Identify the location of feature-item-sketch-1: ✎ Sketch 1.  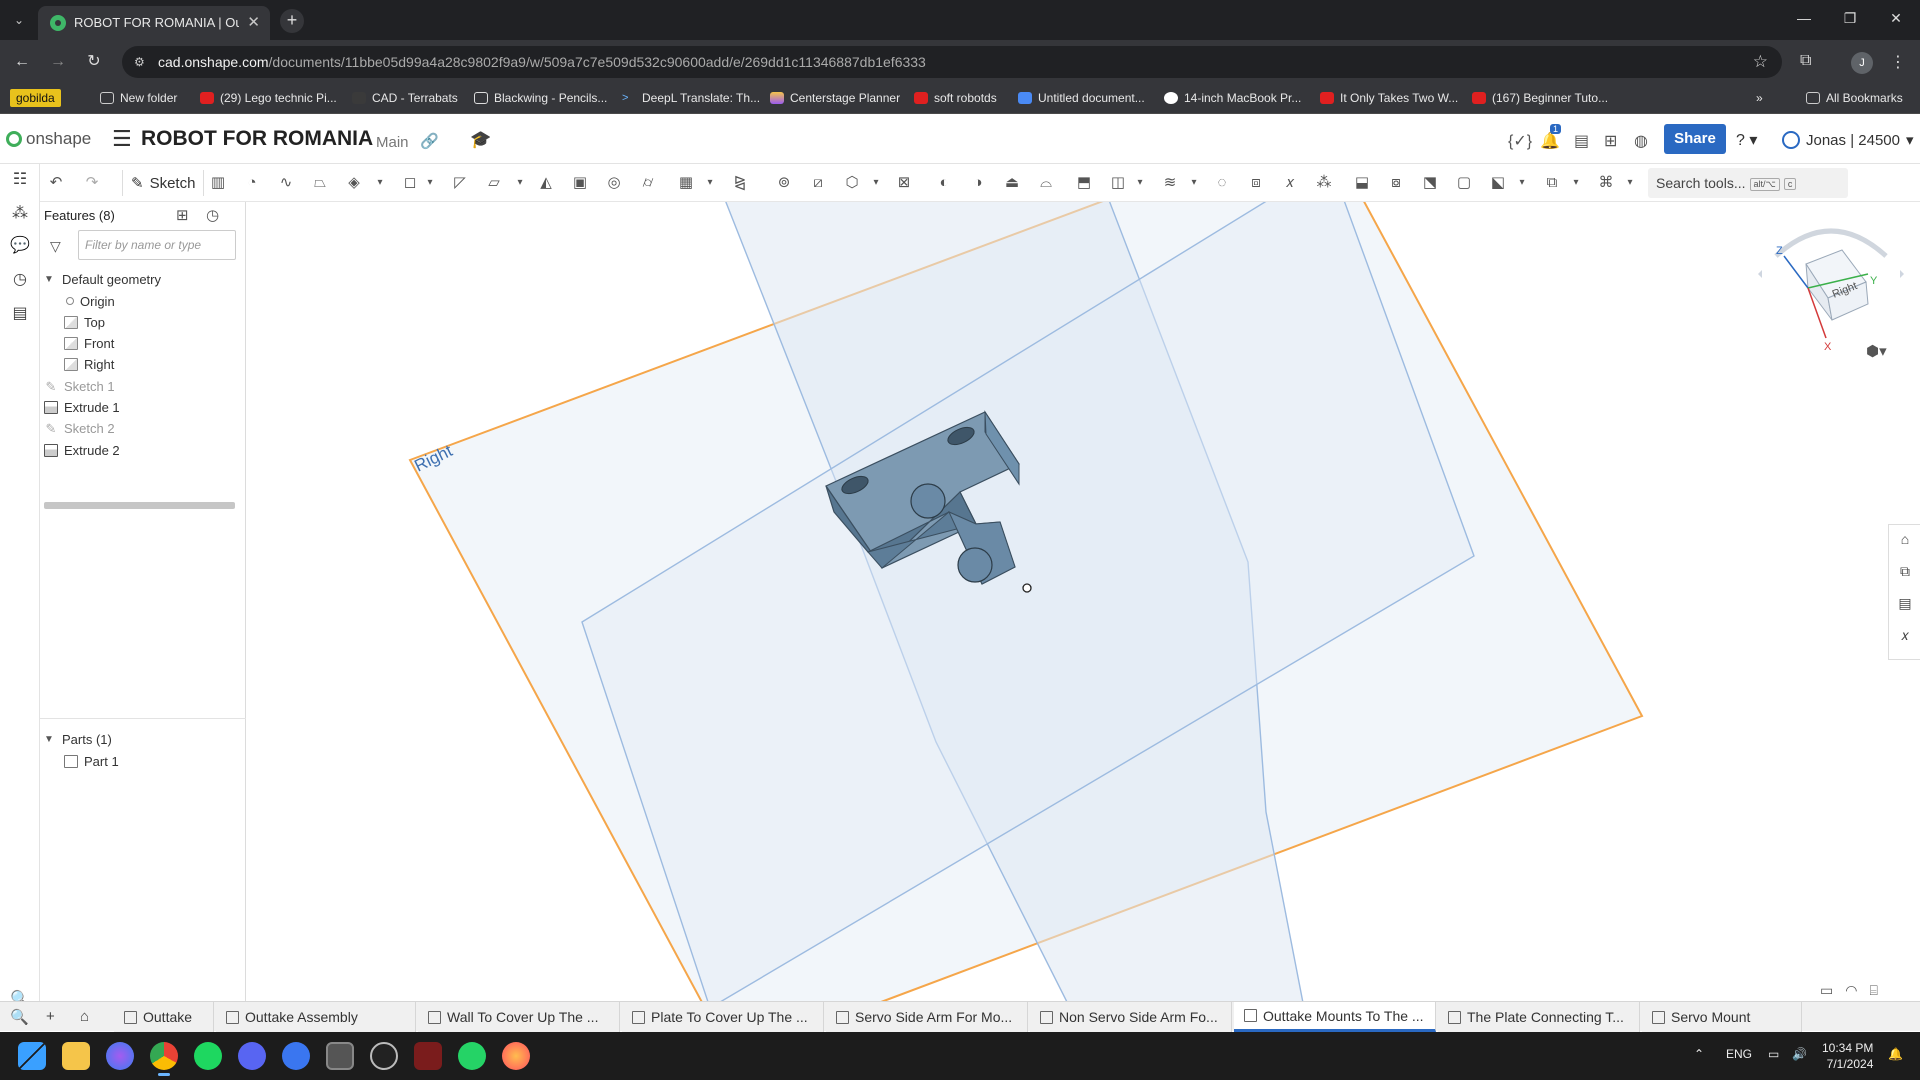
(79, 386).